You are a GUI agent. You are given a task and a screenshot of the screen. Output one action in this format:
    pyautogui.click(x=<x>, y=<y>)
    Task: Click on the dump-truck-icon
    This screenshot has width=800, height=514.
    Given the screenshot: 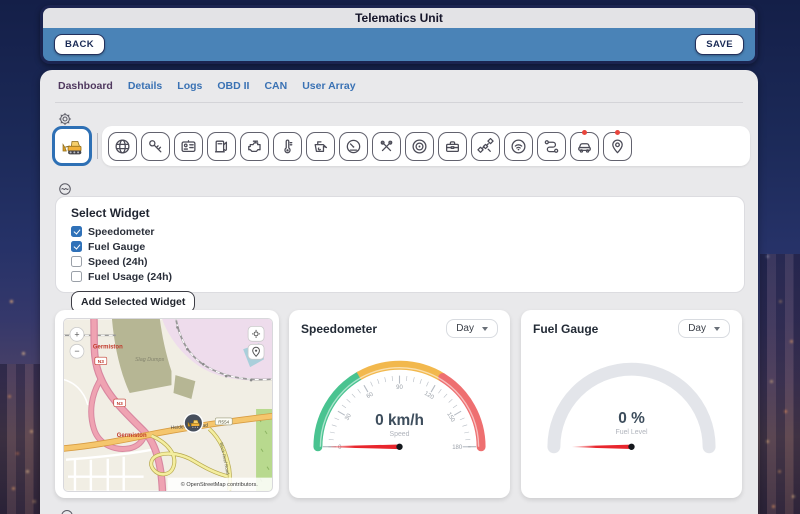 What is the action you would take?
    pyautogui.click(x=72, y=147)
    